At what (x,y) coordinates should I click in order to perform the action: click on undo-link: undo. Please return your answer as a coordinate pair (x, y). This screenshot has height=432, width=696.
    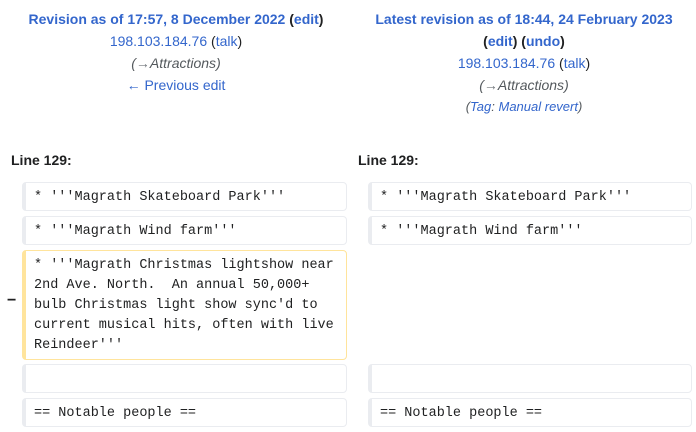
    Looking at the image, I should click on (543, 41).